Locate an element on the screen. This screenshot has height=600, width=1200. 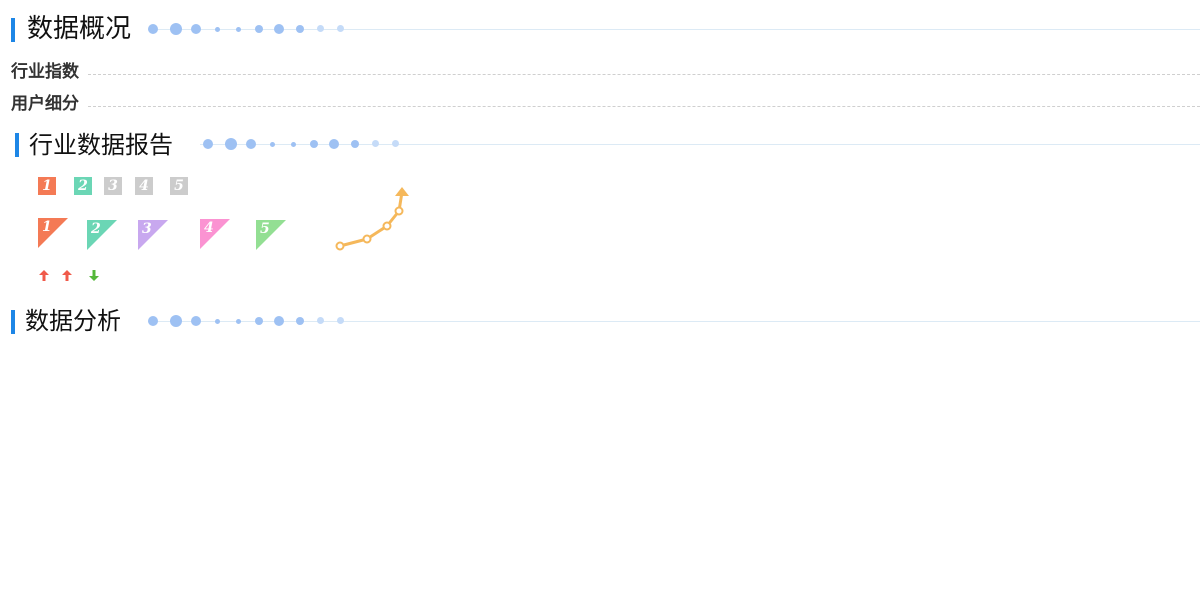
subsection-user-segment: 用户细分 is located at coordinates (600, 104).